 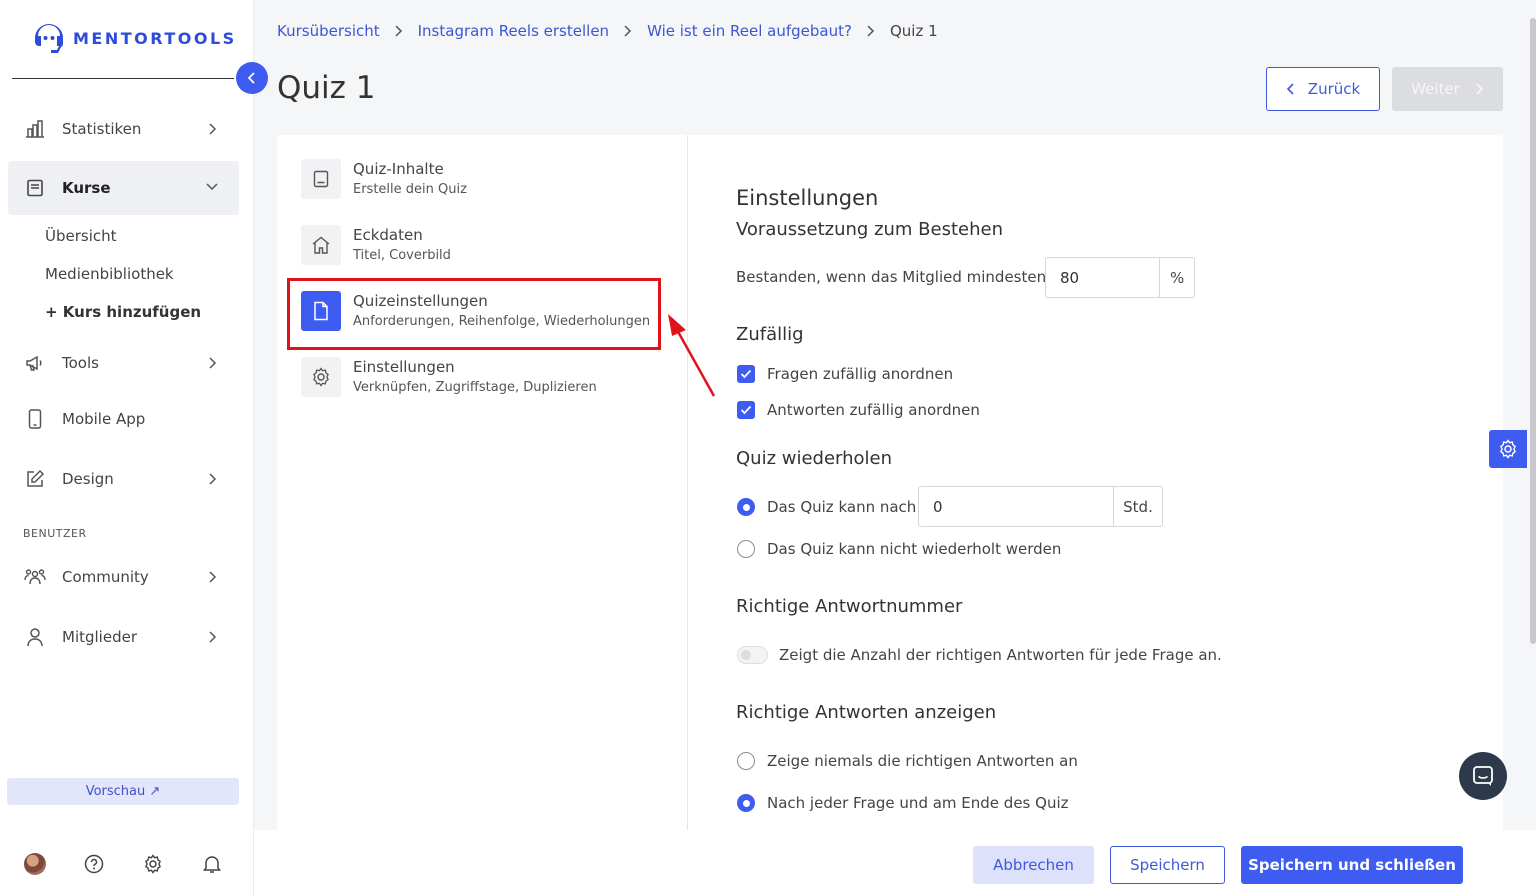 I want to click on community-icon, so click(x=35, y=577).